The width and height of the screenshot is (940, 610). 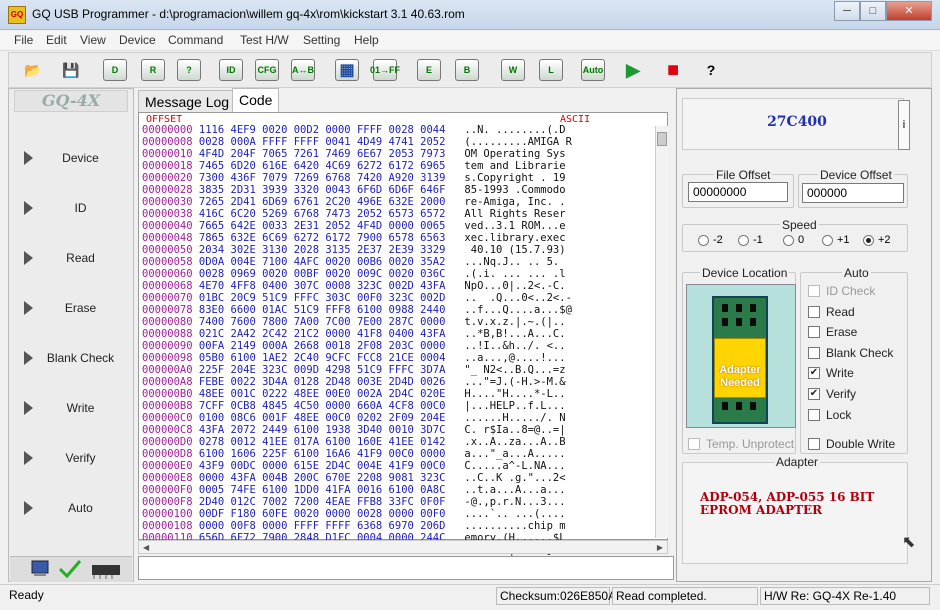 What do you see at coordinates (841, 291) in the screenshot?
I see `auto-id-check-checkbox: ID Check` at bounding box center [841, 291].